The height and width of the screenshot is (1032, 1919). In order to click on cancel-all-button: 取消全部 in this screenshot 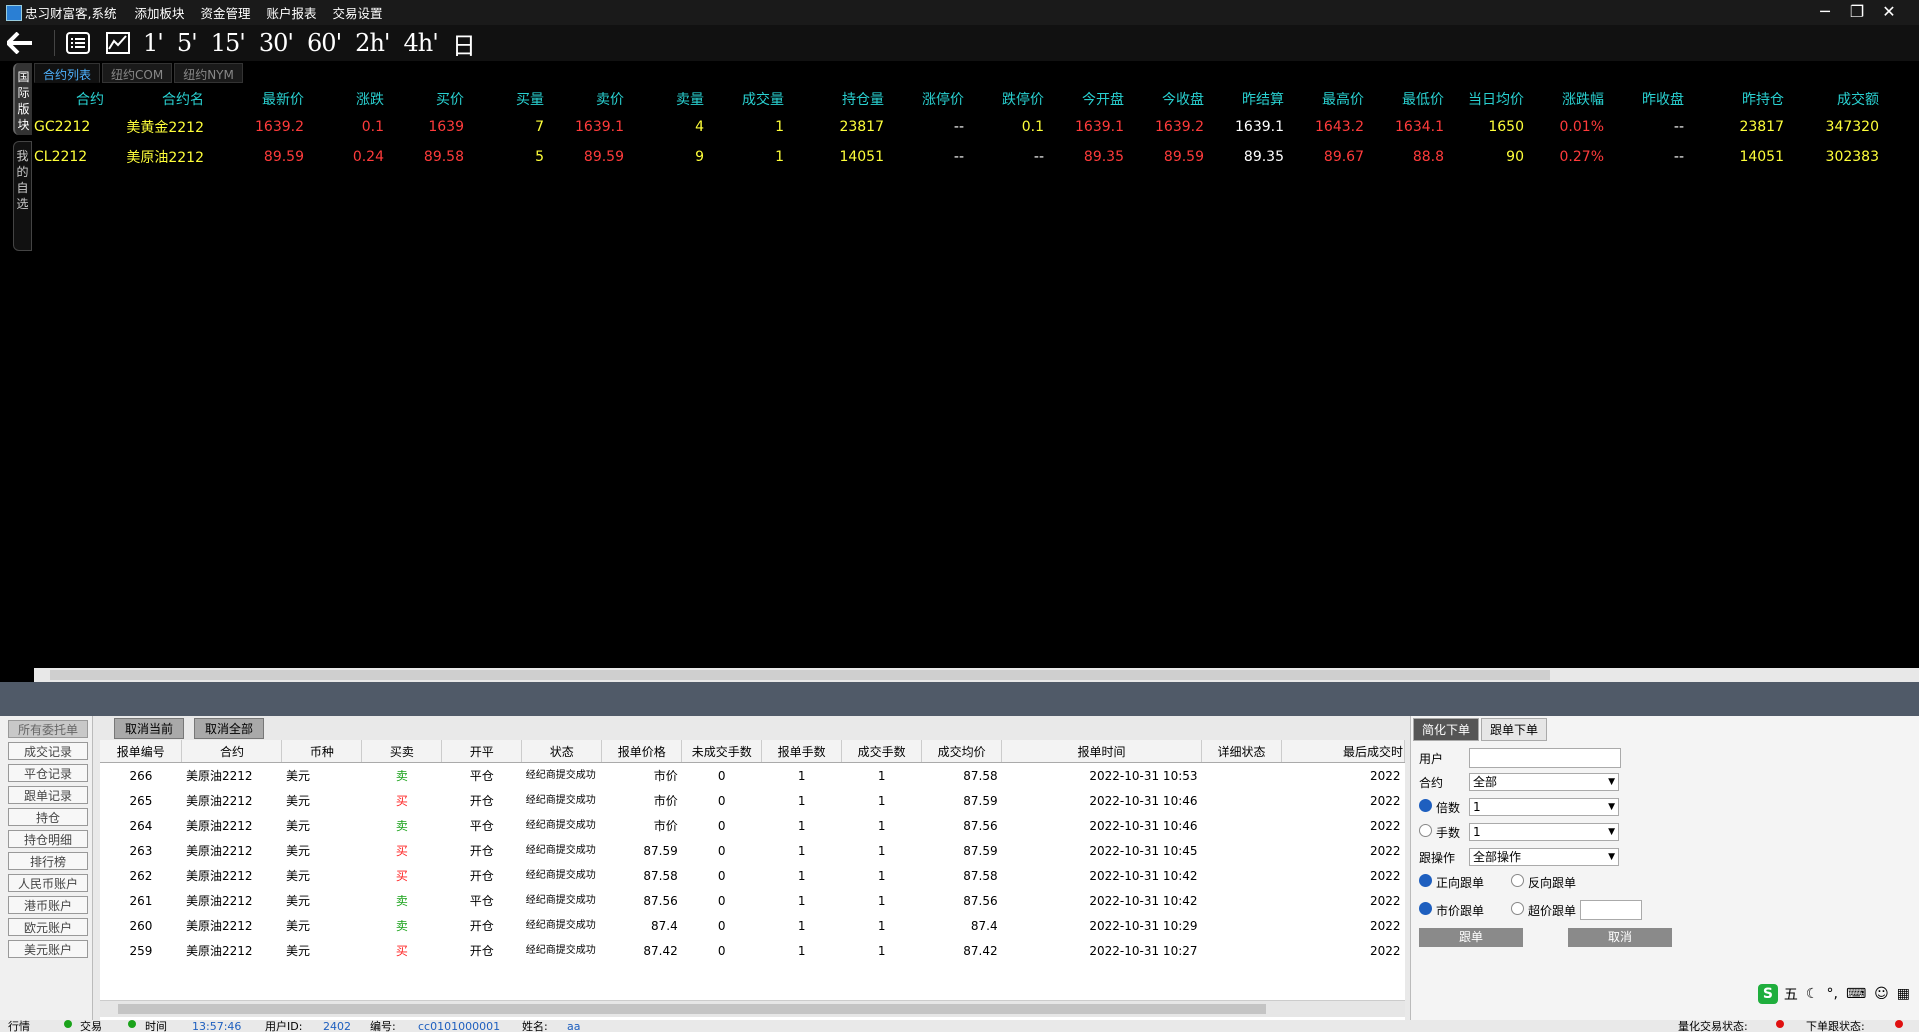, I will do `click(229, 728)`.